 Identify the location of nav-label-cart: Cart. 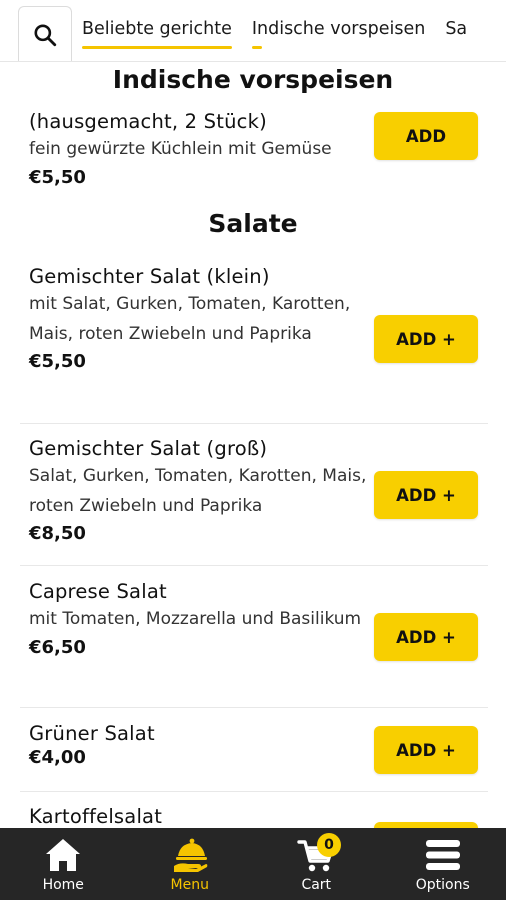
(316, 885).